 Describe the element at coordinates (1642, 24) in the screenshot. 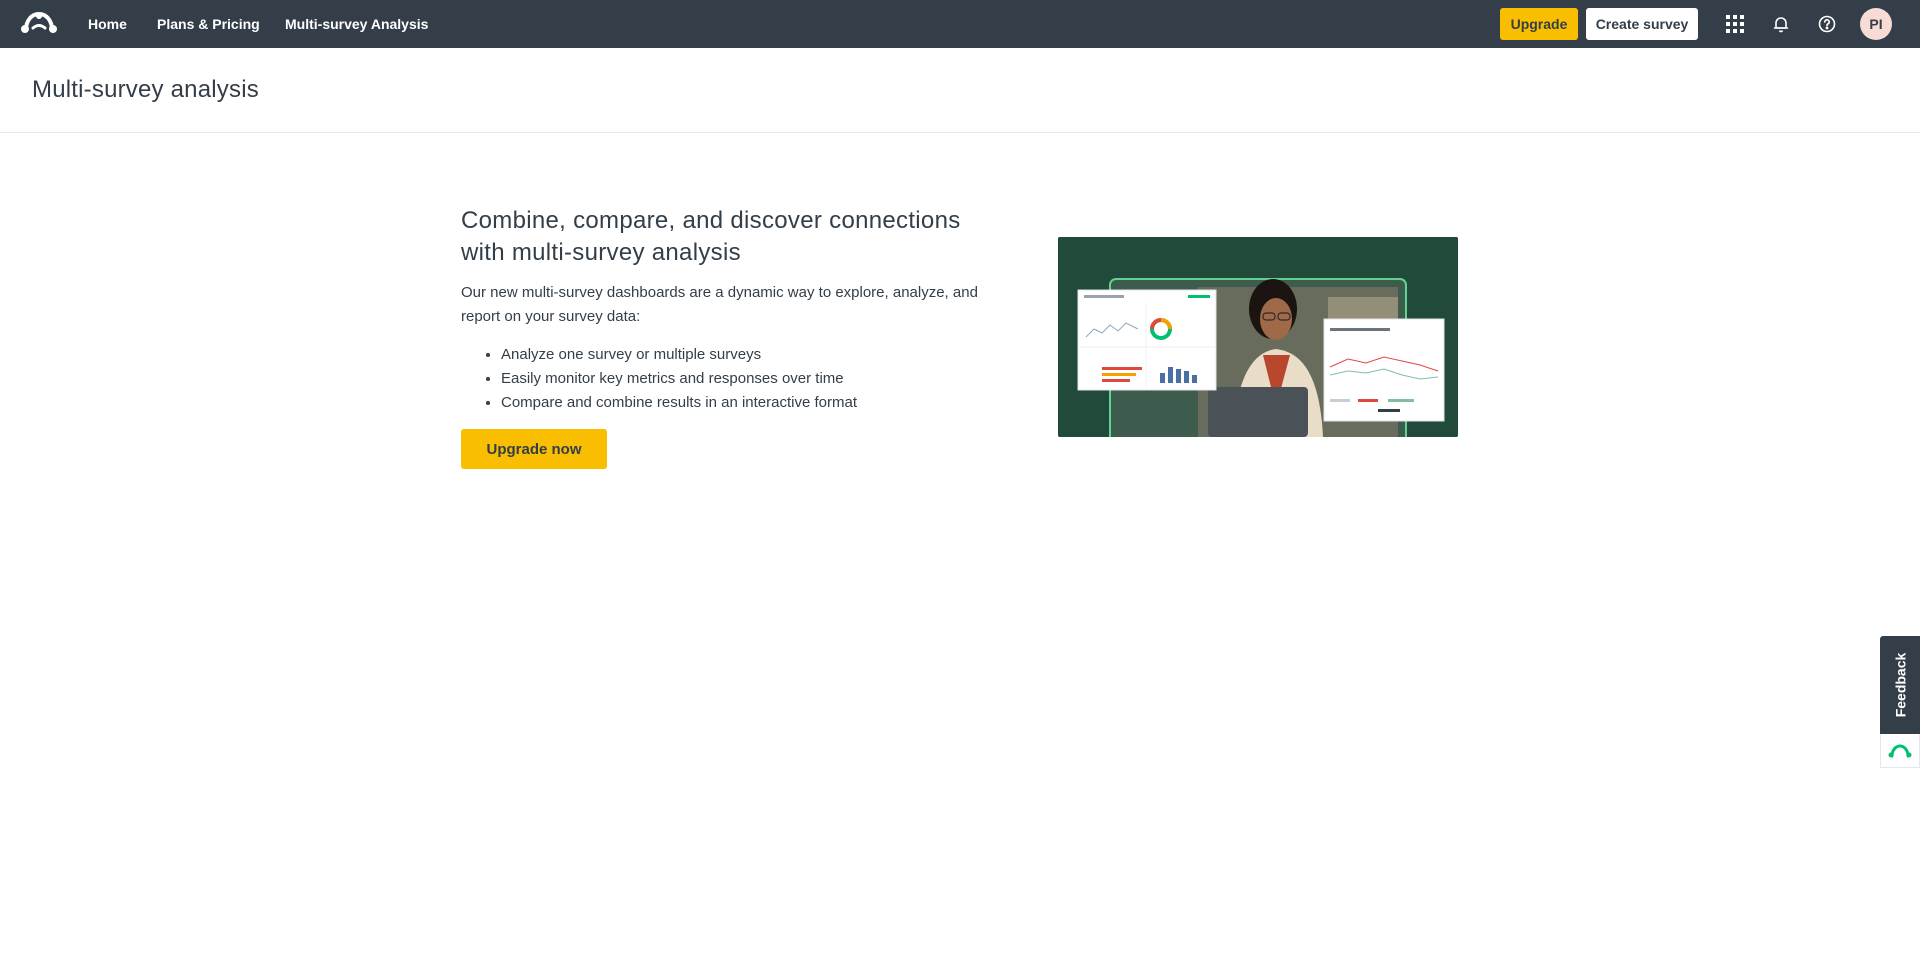

I see `create-survey-button: Create survey` at that location.